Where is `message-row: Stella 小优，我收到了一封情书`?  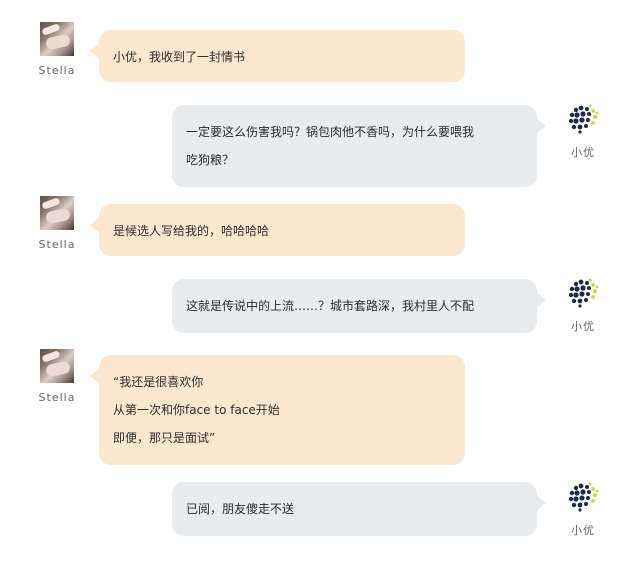
message-row: Stella 小优，我收到了一封情书 is located at coordinates (320, 52).